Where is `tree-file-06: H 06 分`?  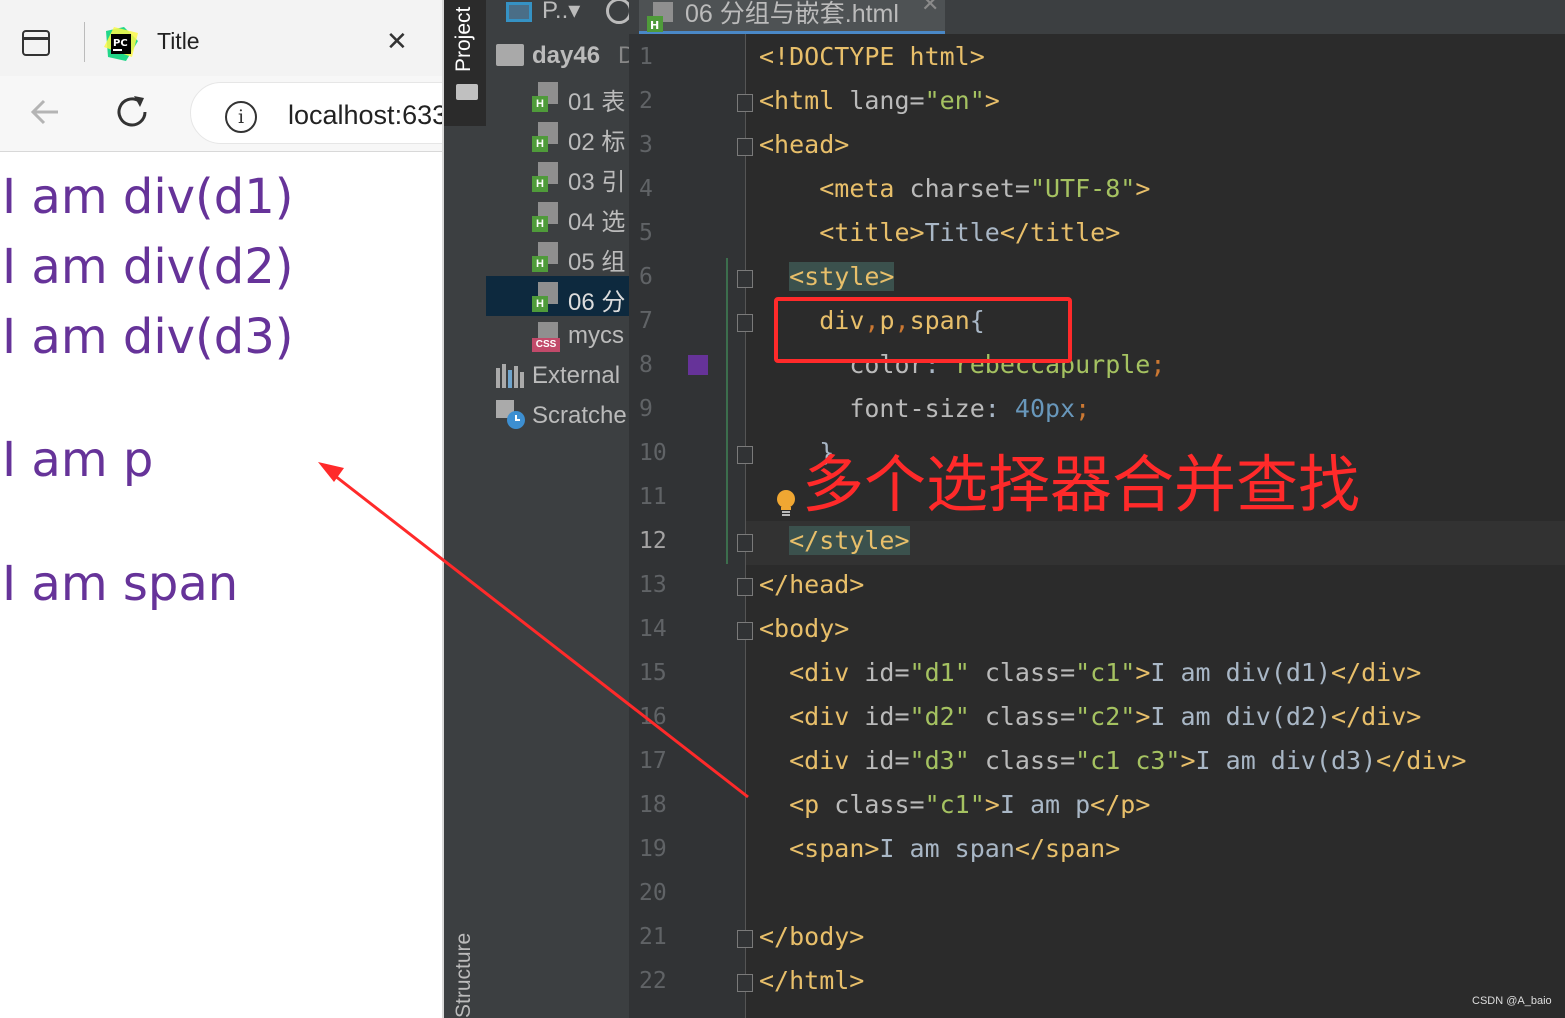
tree-file-06: H 06 分 is located at coordinates (557, 296).